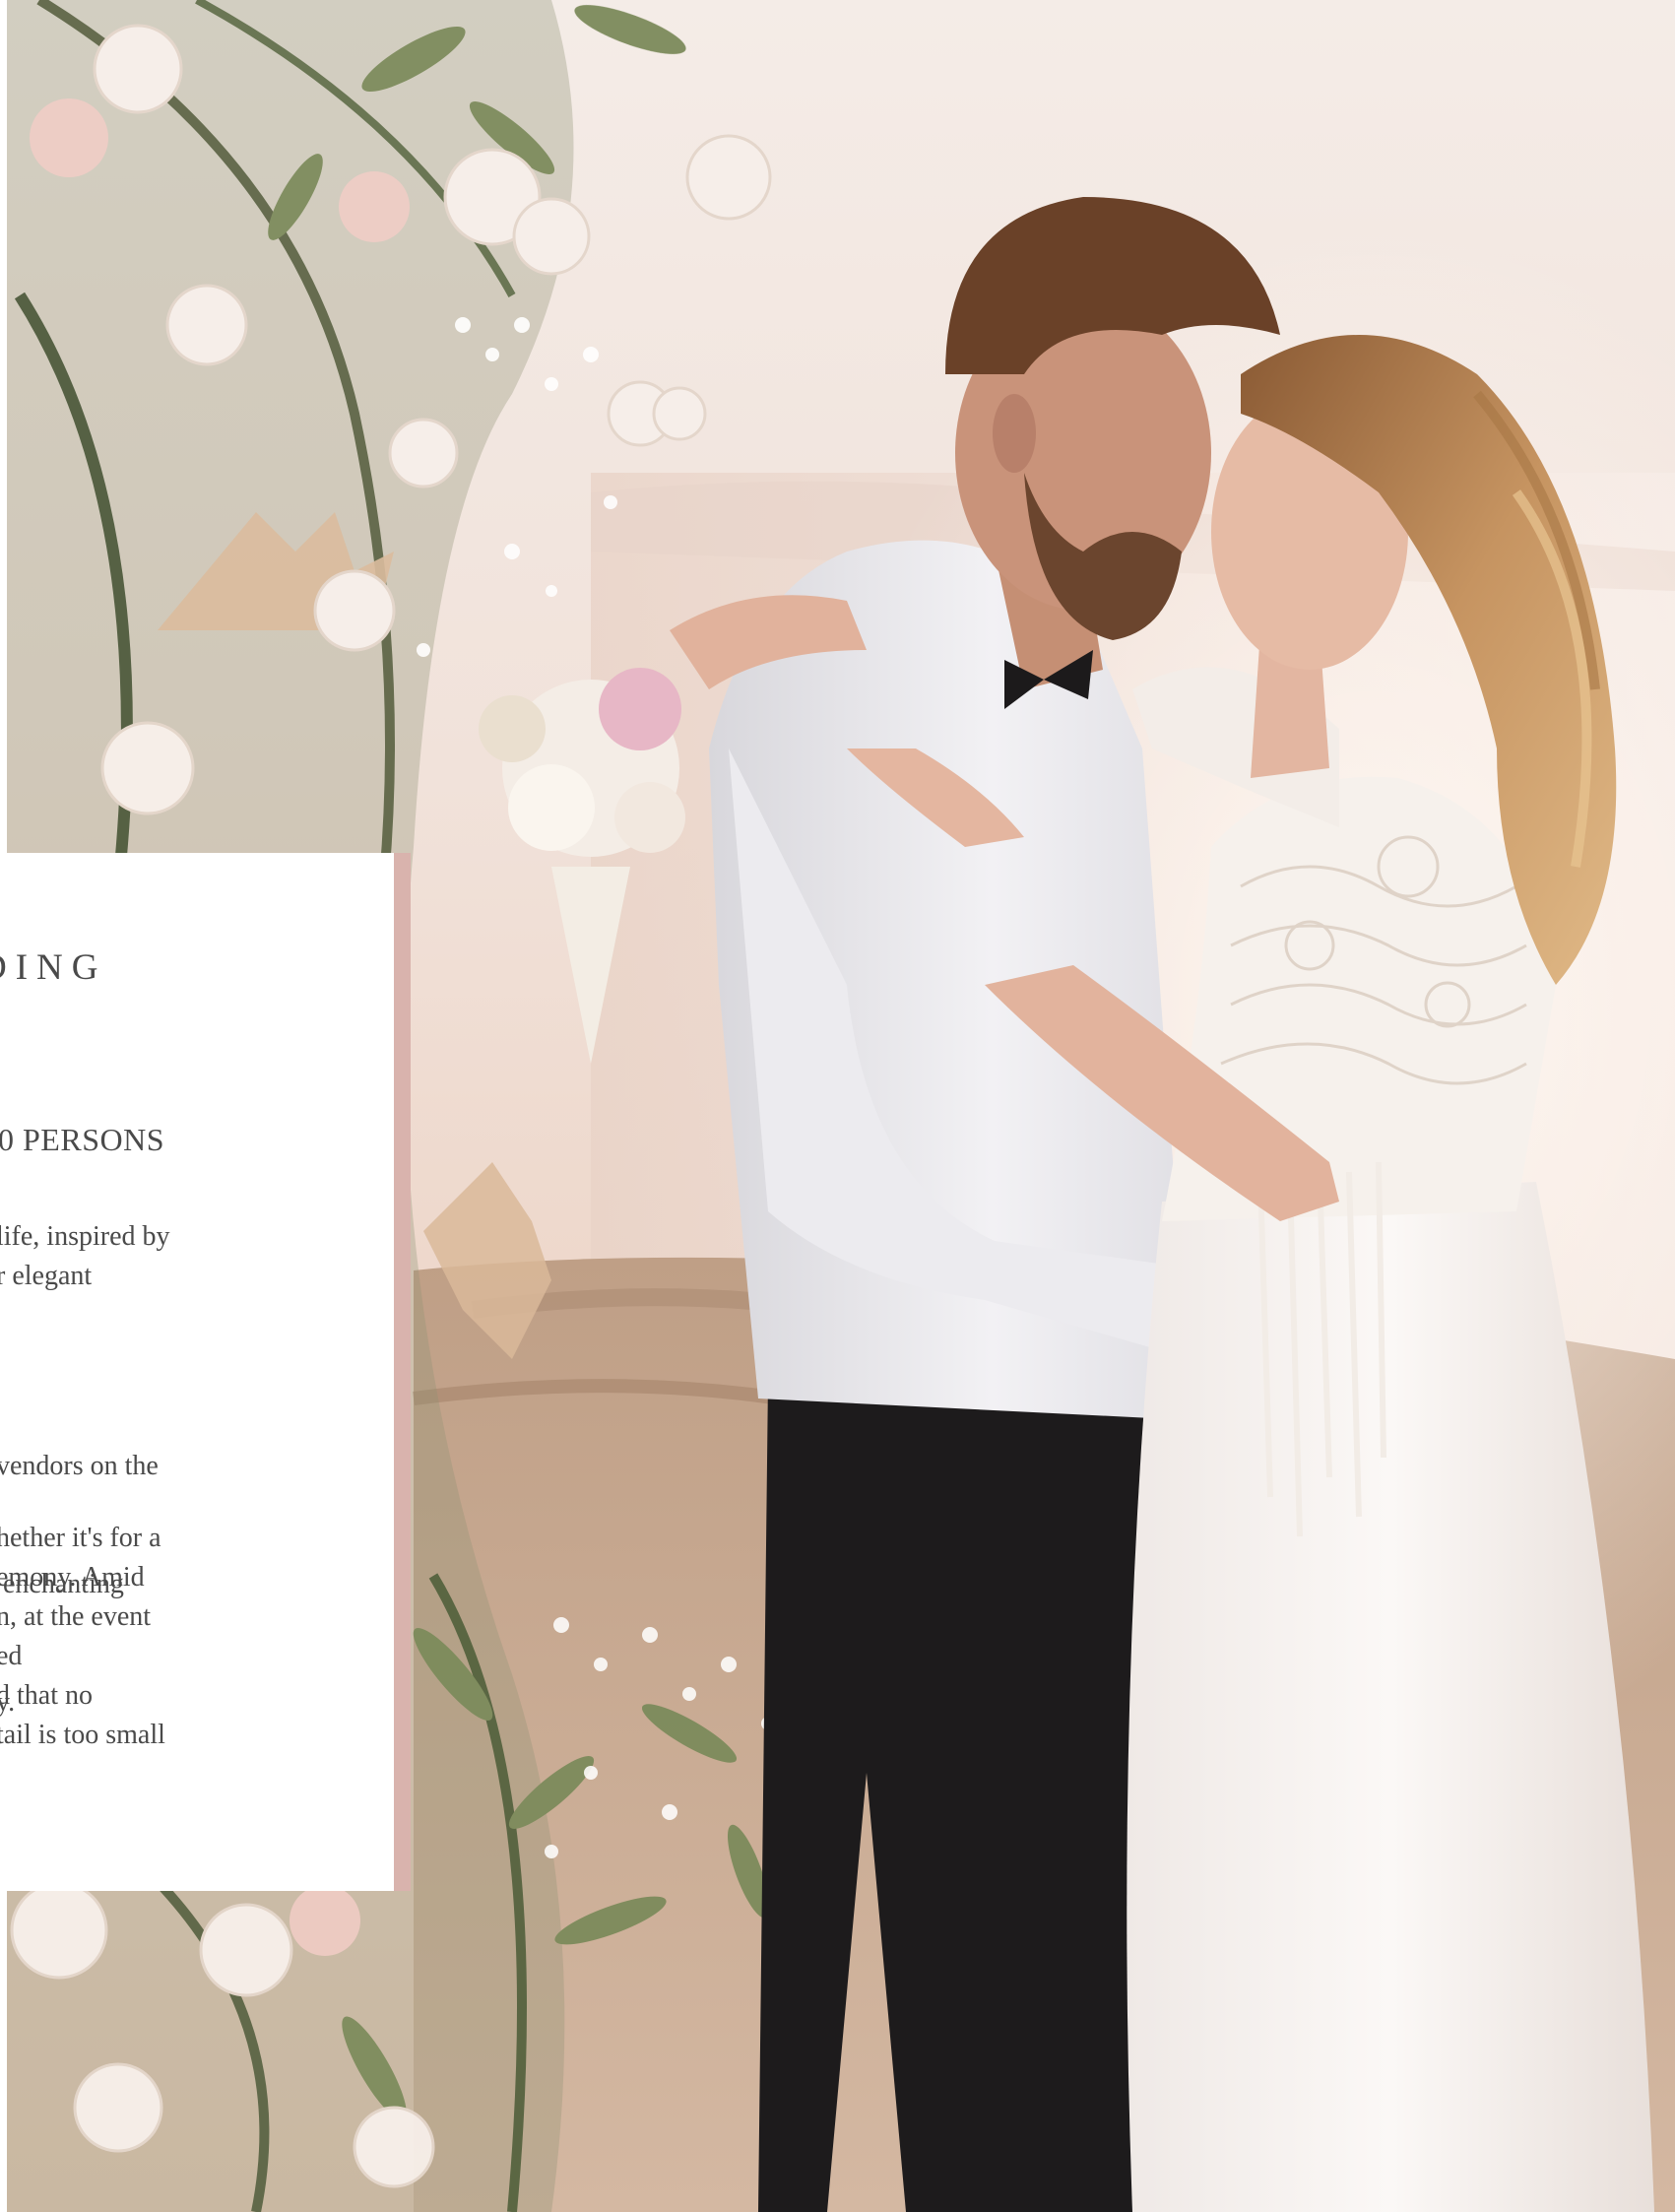 The height and width of the screenshot is (2212, 1675). I want to click on paragraph-line: ed, so click(12, 1656).